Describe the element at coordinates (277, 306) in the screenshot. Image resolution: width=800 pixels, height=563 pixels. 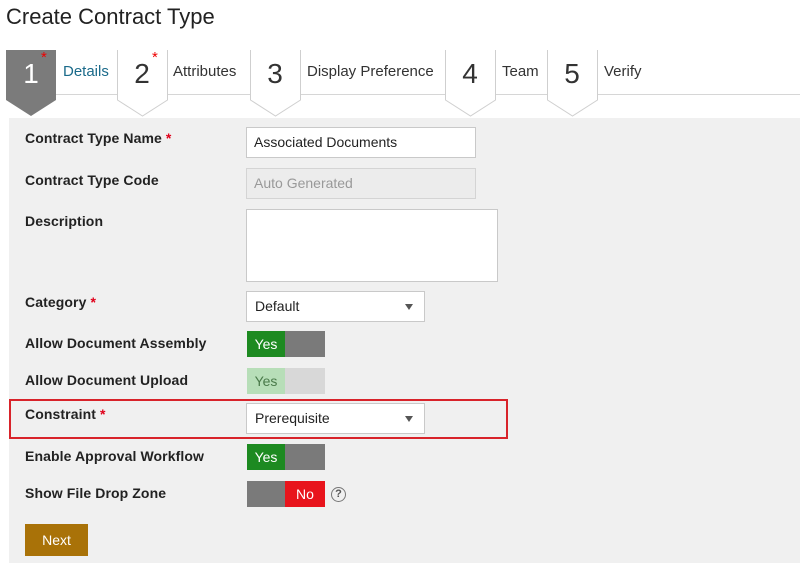
I see `category-selected-value: Default` at that location.